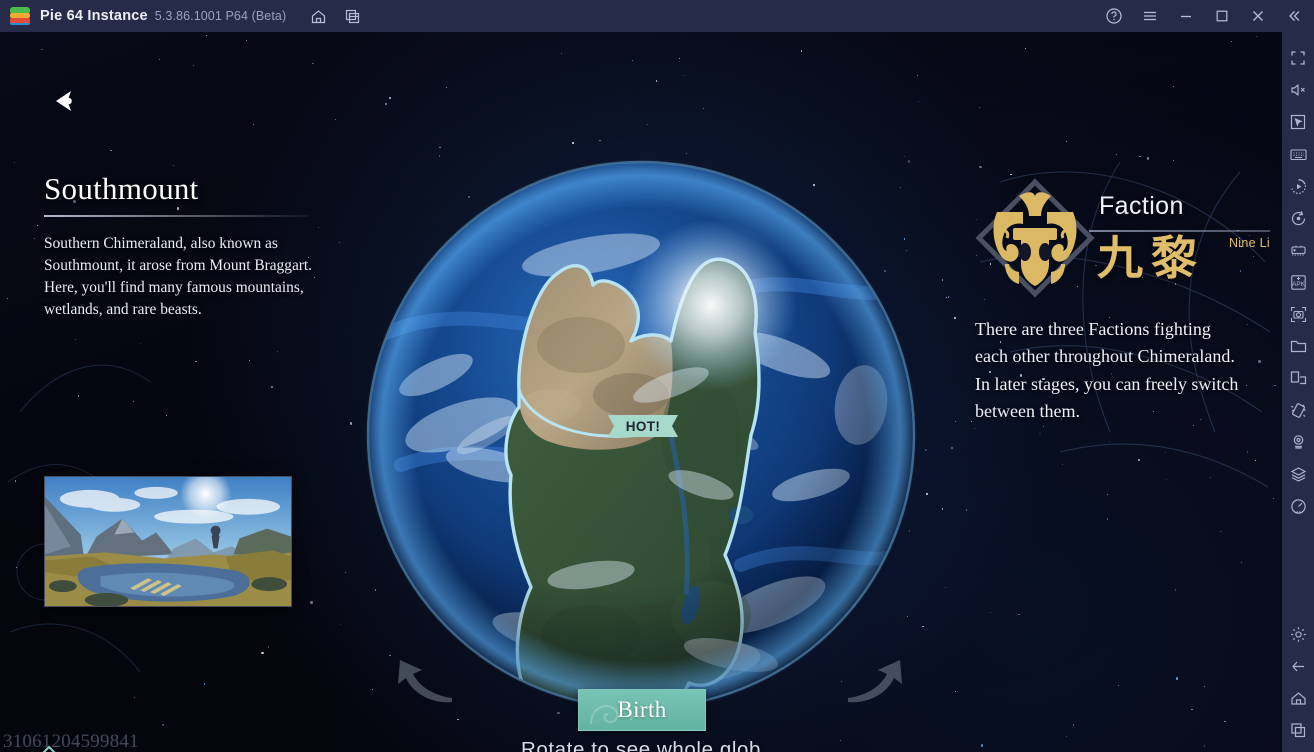 The width and height of the screenshot is (1314, 752). I want to click on hot-badge: HOT!, so click(643, 426).